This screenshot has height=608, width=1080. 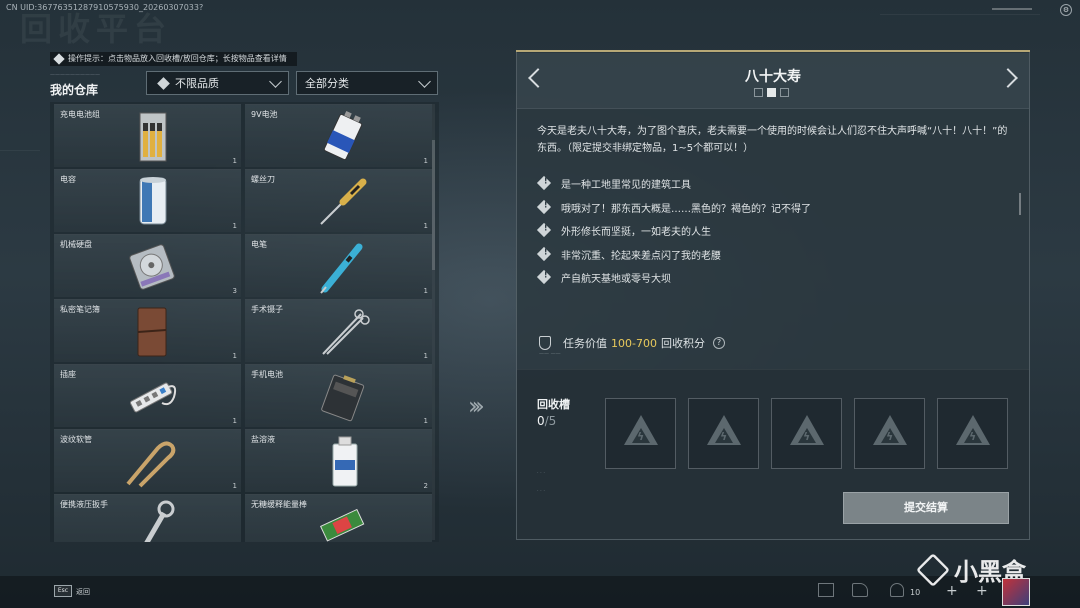 I want to click on clue-text: 是一种工地里常见的建筑工具, so click(x=626, y=185).